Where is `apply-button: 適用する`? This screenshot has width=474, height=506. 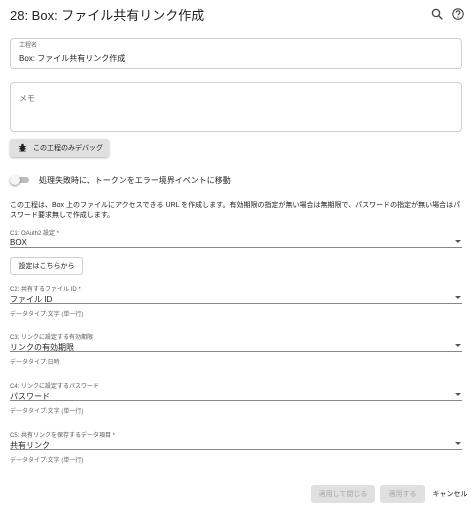 apply-button: 適用する is located at coordinates (402, 494).